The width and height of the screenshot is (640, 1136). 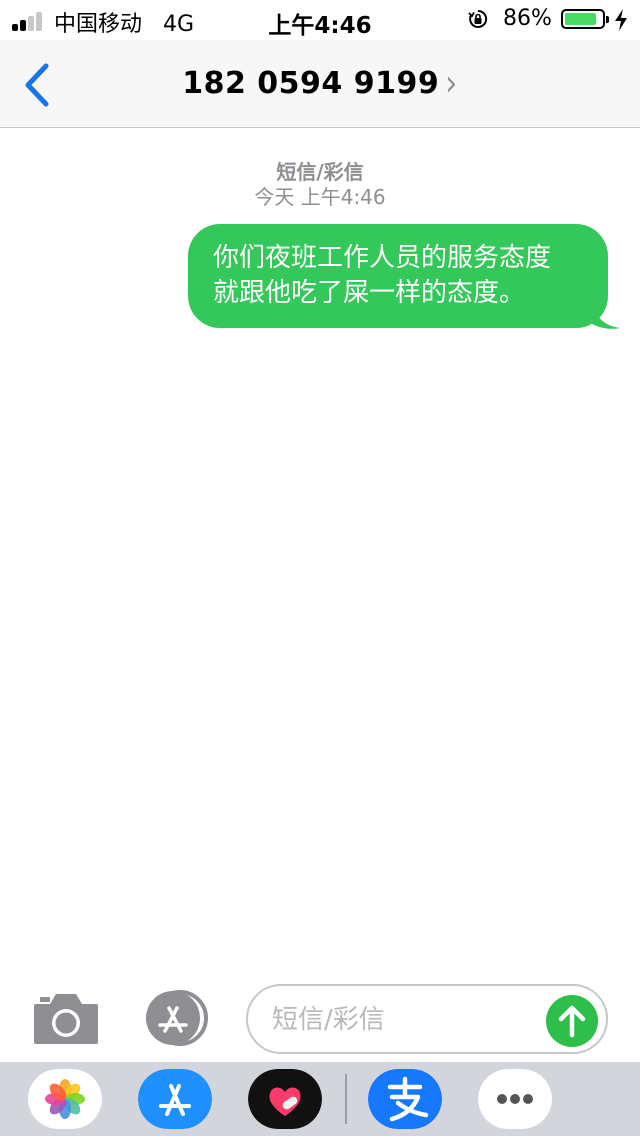 What do you see at coordinates (585, 19) in the screenshot?
I see `battery-icon` at bounding box center [585, 19].